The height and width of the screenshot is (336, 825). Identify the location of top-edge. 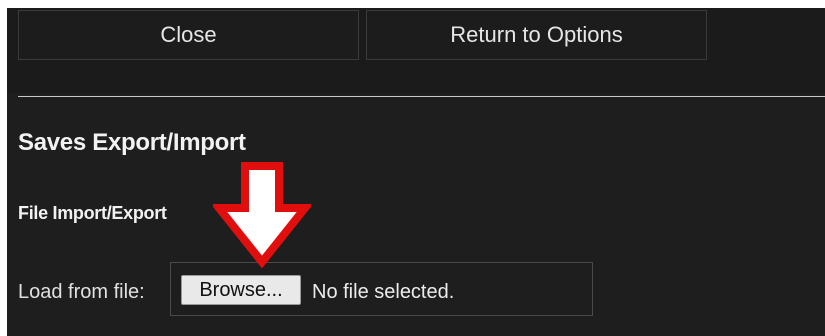
(412, 4).